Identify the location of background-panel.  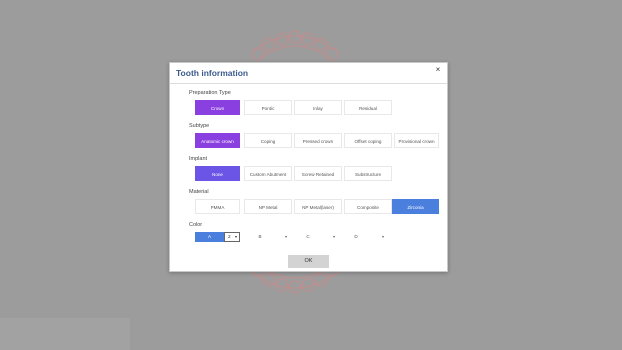
(65, 334).